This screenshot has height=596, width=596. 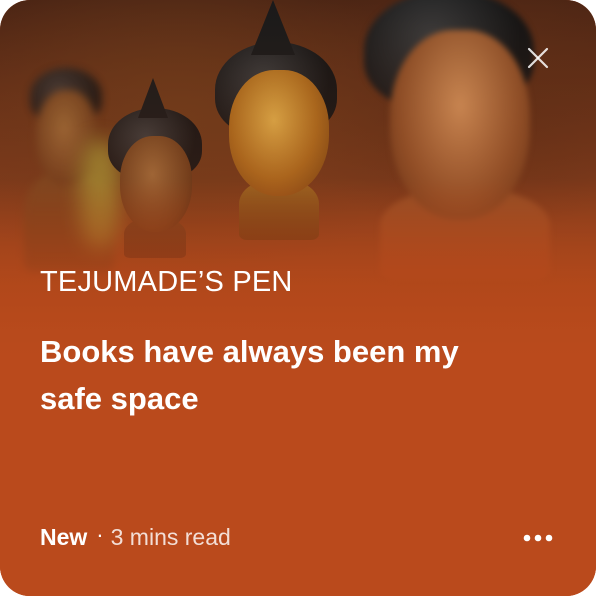 I want to click on article-title: Books have always been my safe space, so click(x=280, y=375).